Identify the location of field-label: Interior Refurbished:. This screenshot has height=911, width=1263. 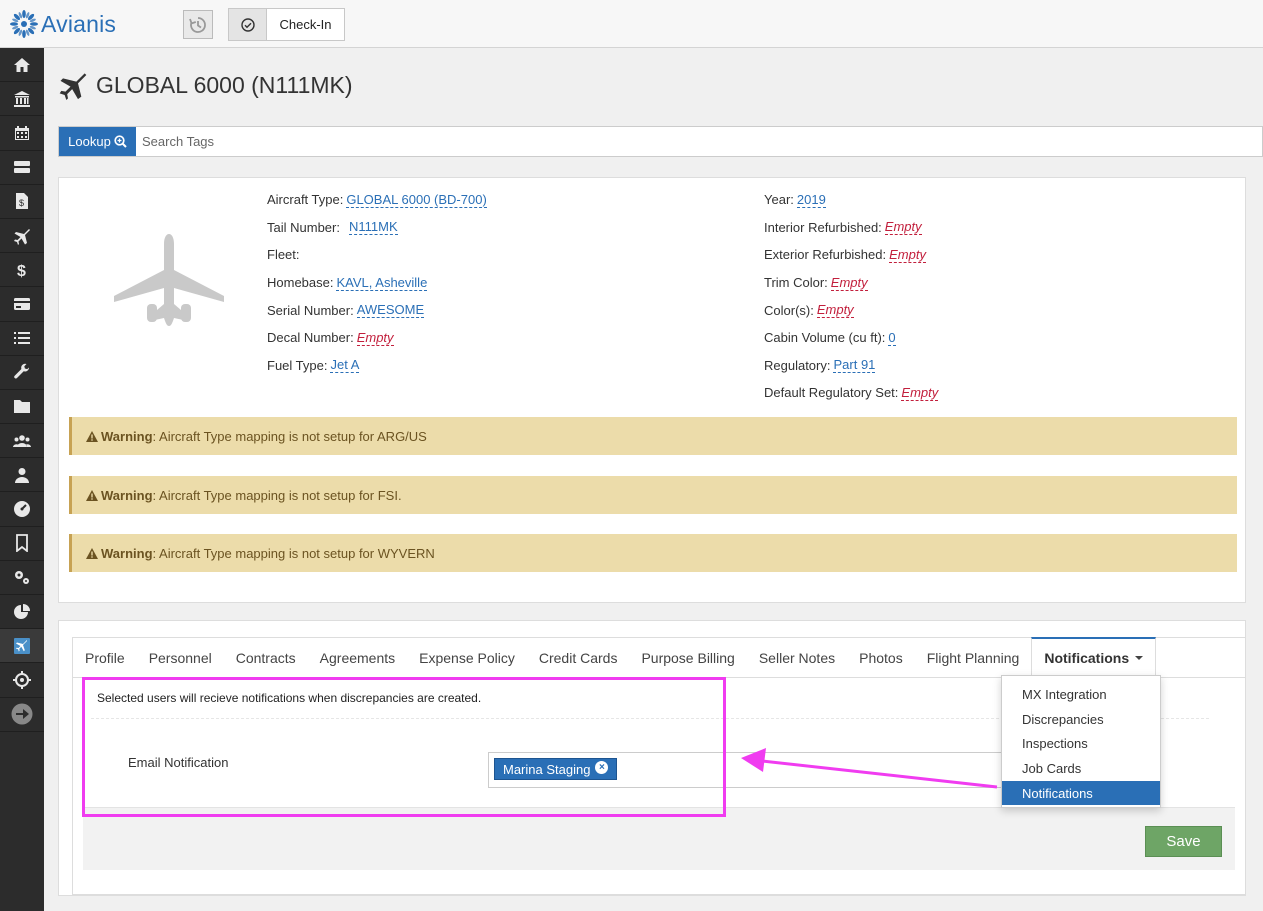
(823, 227).